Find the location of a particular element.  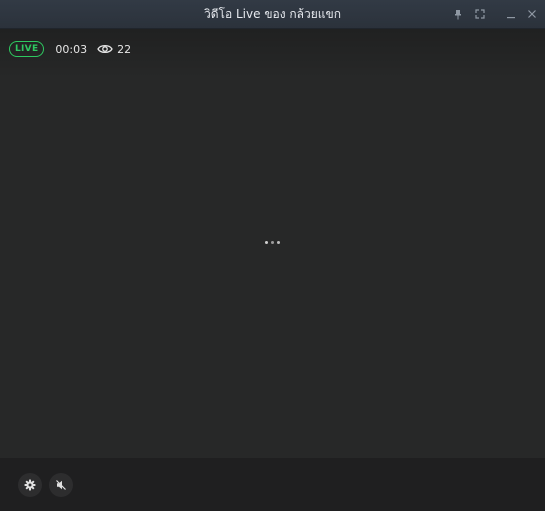

speaker-muted-icon is located at coordinates (61, 485).